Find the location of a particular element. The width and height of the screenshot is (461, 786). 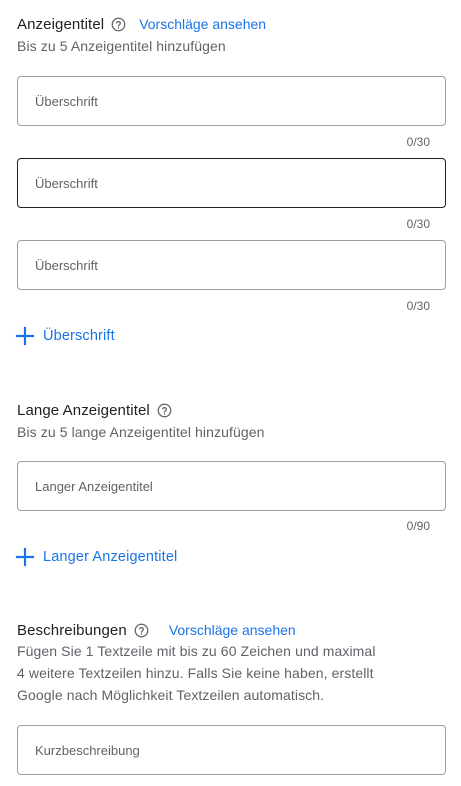

long-headlines-subtitle: Bis zu 5 lange Anzeigentitel hinzufügen is located at coordinates (141, 432).